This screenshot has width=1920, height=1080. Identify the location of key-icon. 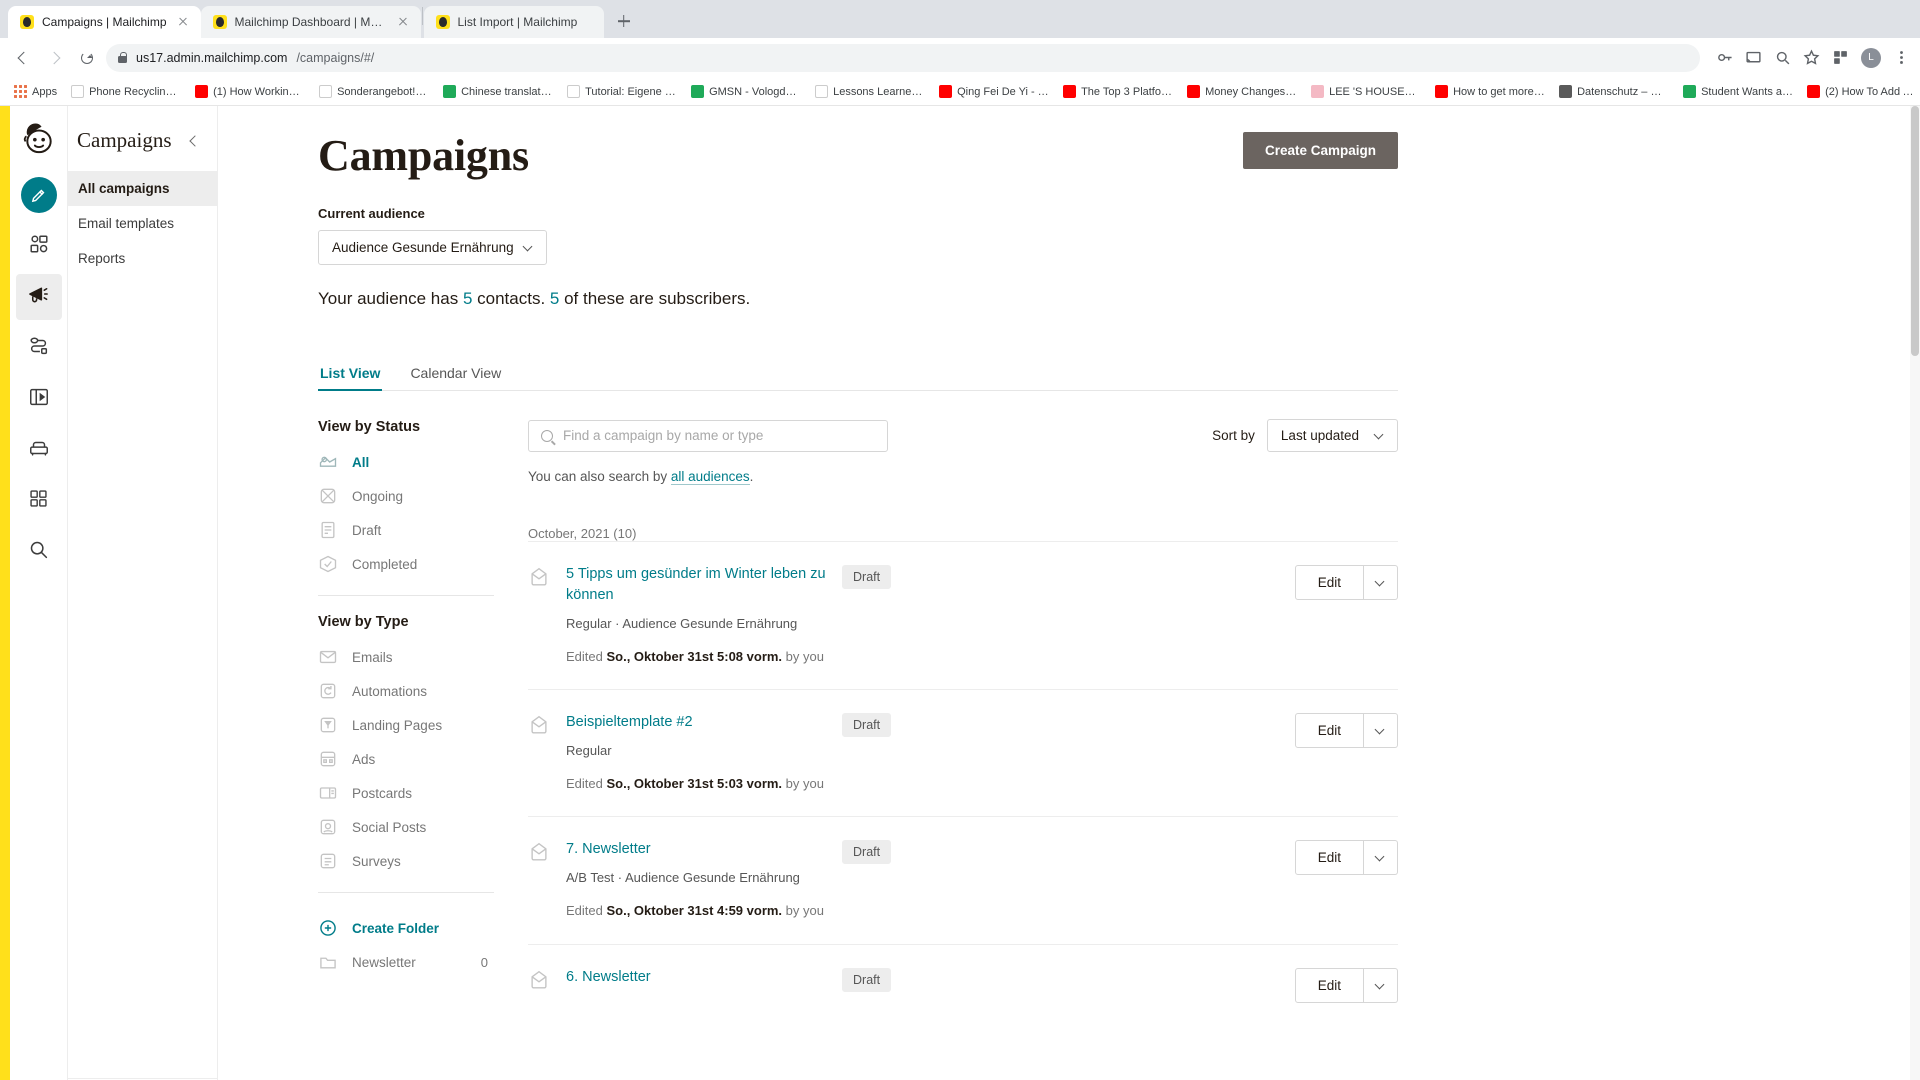
(1724, 57).